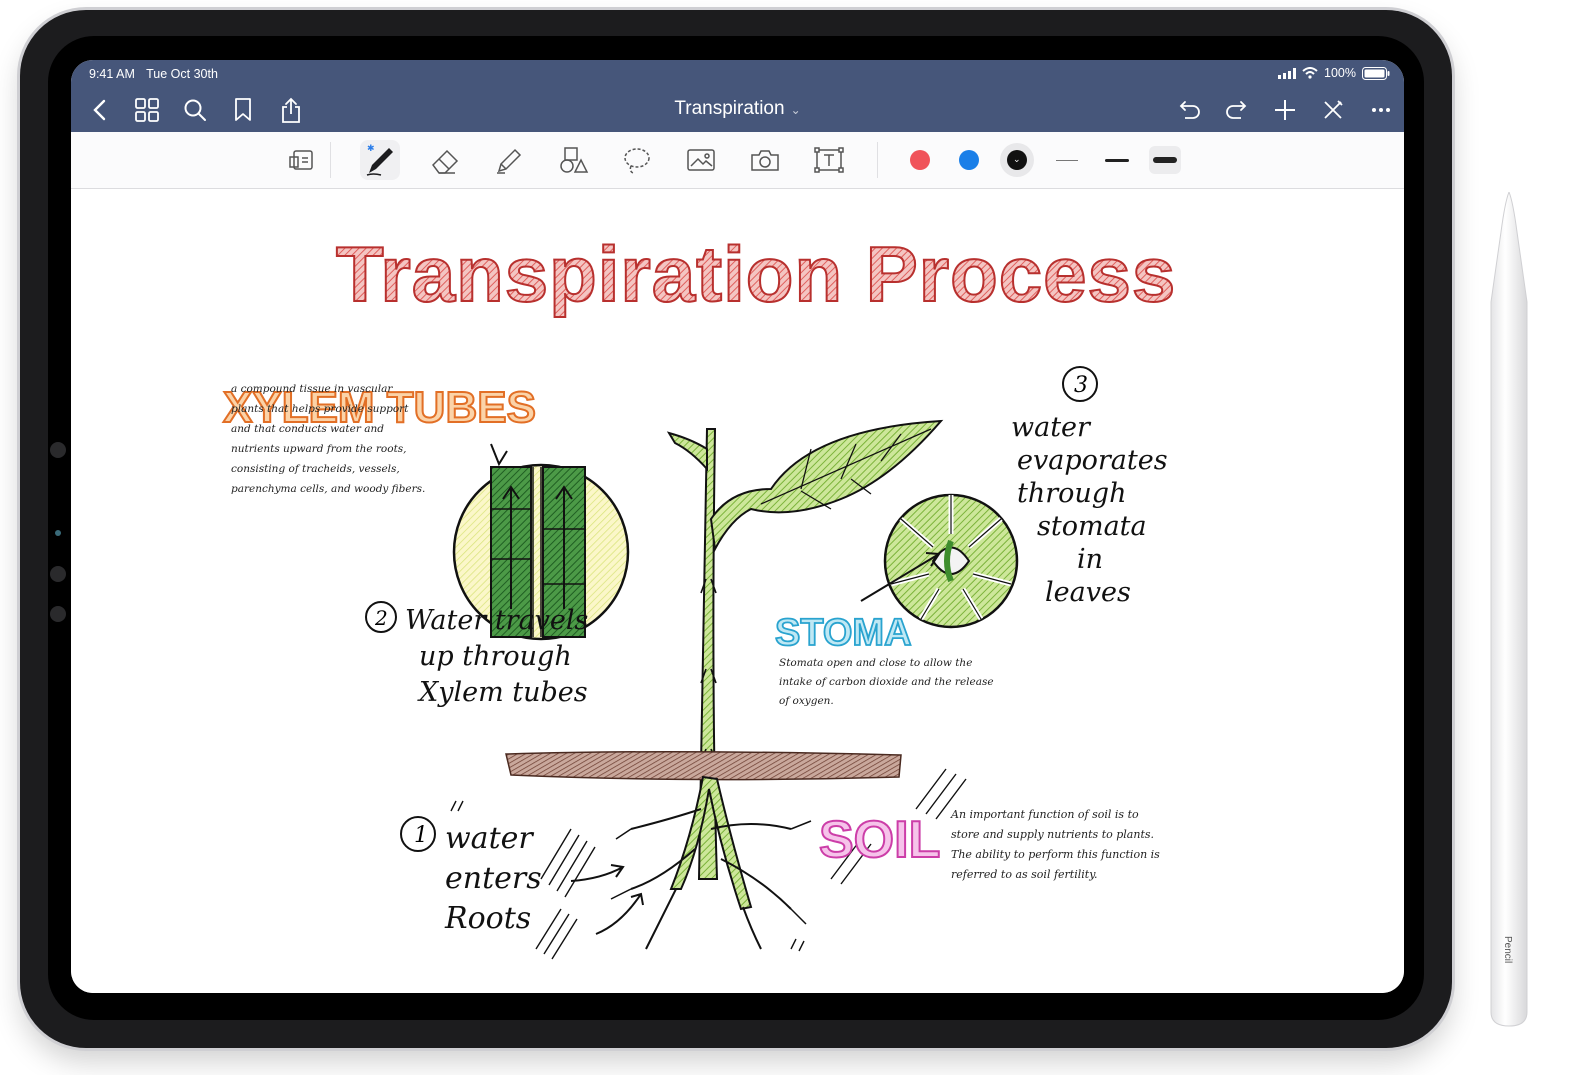  What do you see at coordinates (1092, 526) in the screenshot?
I see `step-3-line: stomata` at bounding box center [1092, 526].